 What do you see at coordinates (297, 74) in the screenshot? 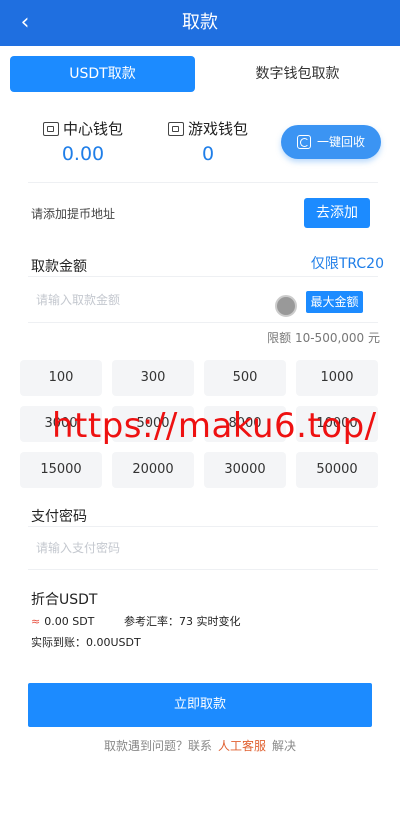
I see `tab-digital-wallet: 数字钱包取款` at bounding box center [297, 74].